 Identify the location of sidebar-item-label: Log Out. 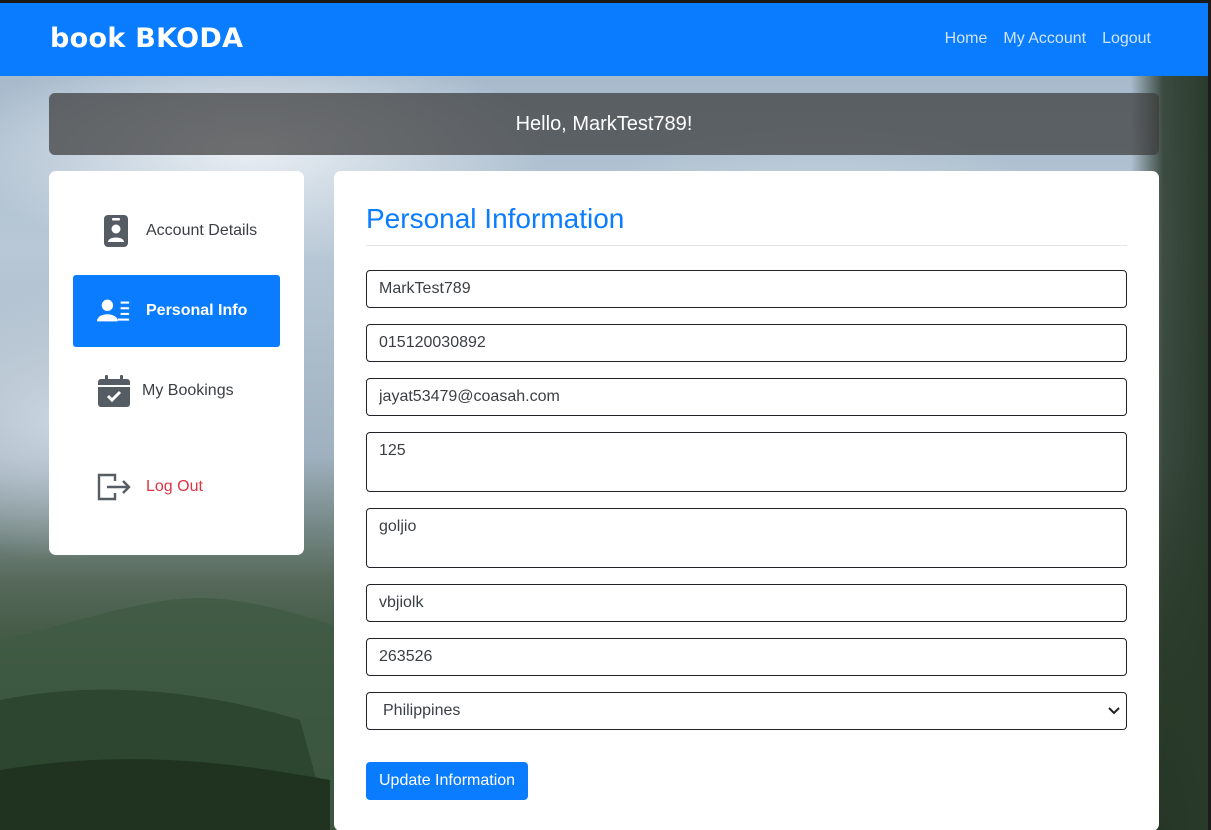
(174, 486).